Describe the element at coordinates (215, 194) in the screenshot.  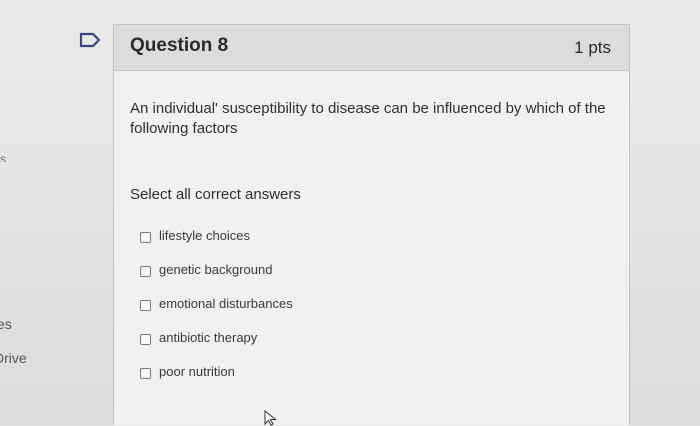
I see `question-instruction: Select all correct answers` at that location.